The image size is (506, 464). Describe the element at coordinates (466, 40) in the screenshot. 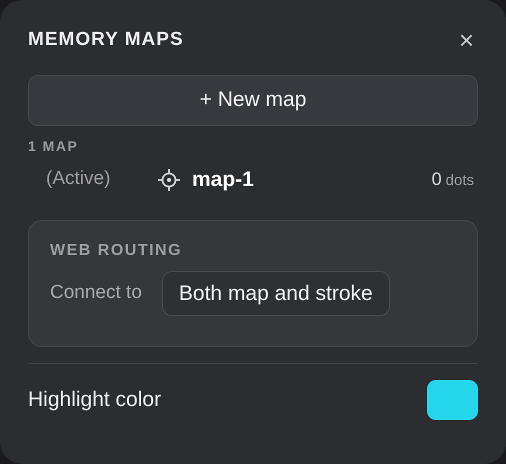

I see `close-button: ×` at that location.